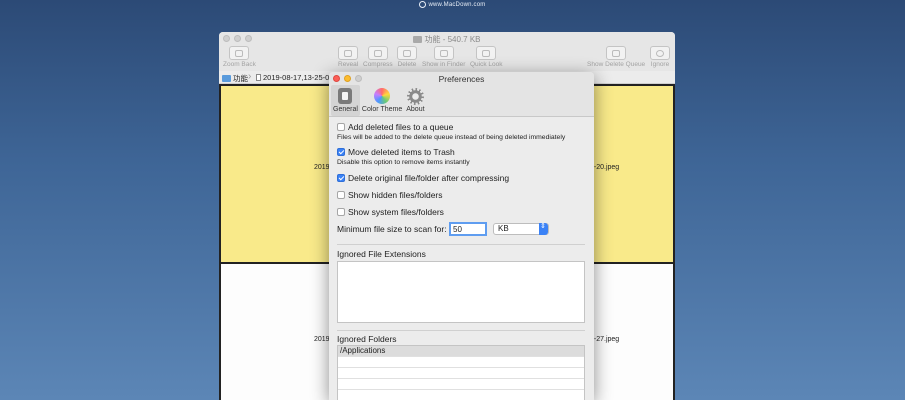  Describe the element at coordinates (468, 229) in the screenshot. I see `min-size-input: 50` at that location.